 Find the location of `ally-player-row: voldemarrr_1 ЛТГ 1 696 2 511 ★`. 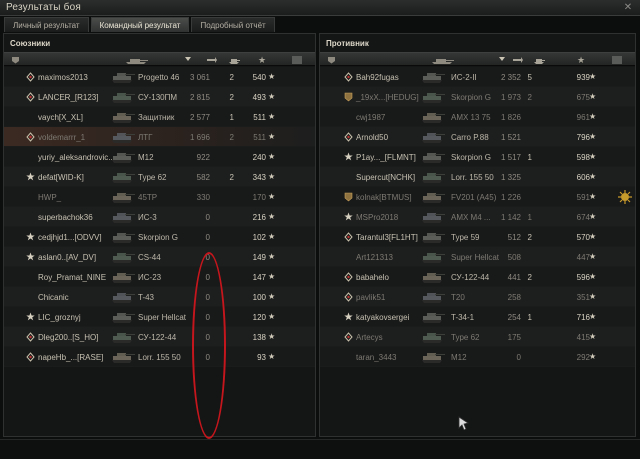

ally-player-row: voldemarrr_1 ЛТГ 1 696 2 511 ★ is located at coordinates (159, 137).